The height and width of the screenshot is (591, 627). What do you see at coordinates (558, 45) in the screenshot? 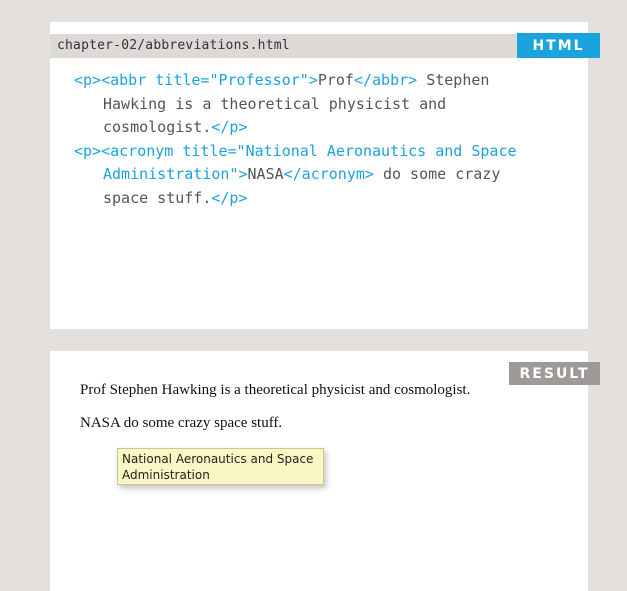
I see `html-tag-label: HTML` at bounding box center [558, 45].